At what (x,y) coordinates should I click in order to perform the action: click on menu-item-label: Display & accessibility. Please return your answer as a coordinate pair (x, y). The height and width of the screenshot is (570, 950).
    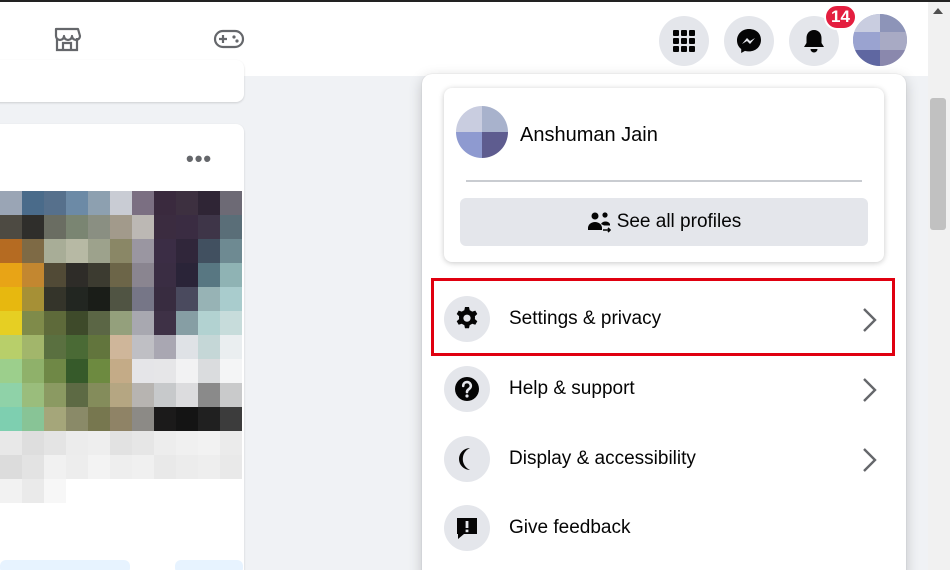
    Looking at the image, I should click on (602, 458).